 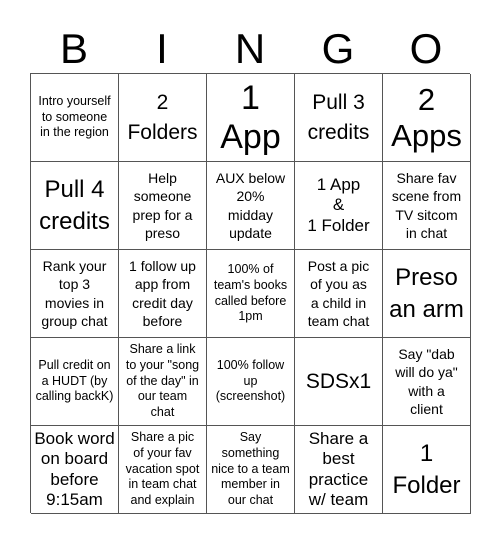 I want to click on cell-text: Help someone prep for a preso, so click(x=162, y=205).